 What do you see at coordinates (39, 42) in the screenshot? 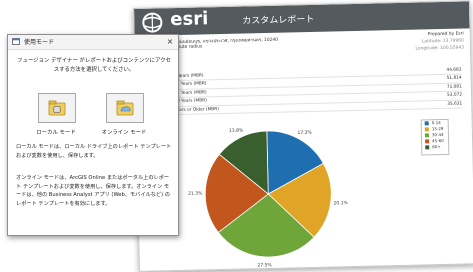
I see `dialog-title: 使用モード` at bounding box center [39, 42].